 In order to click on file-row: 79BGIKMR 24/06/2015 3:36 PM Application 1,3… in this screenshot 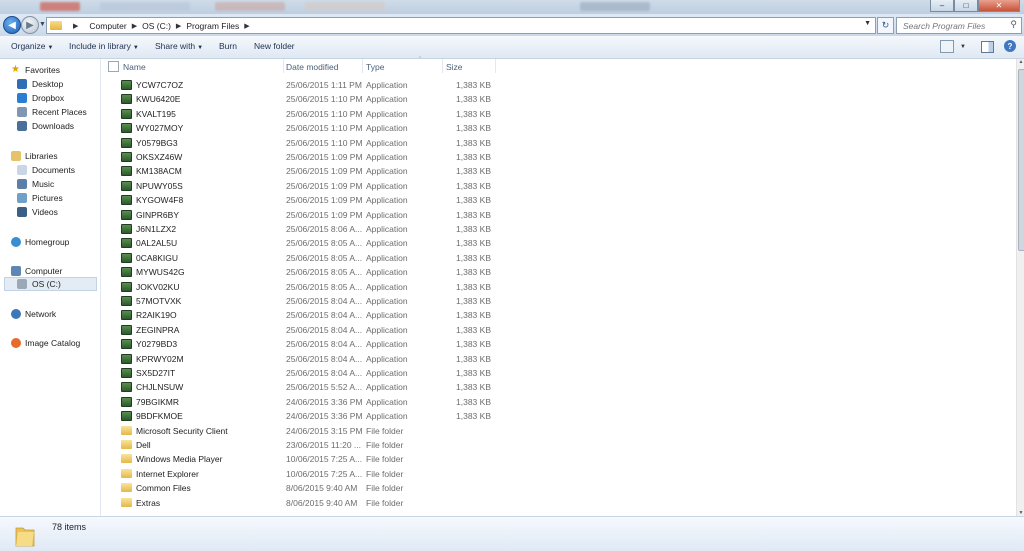, I will do `click(301, 402)`.